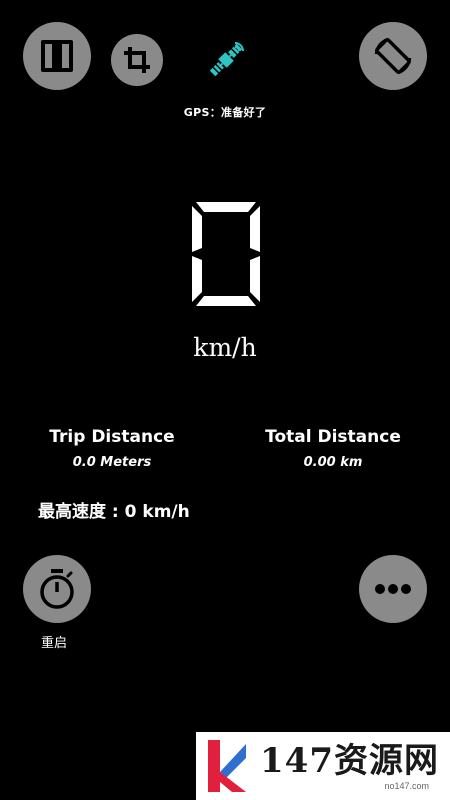  Describe the element at coordinates (226, 60) in the screenshot. I see `satellite-icon` at that location.